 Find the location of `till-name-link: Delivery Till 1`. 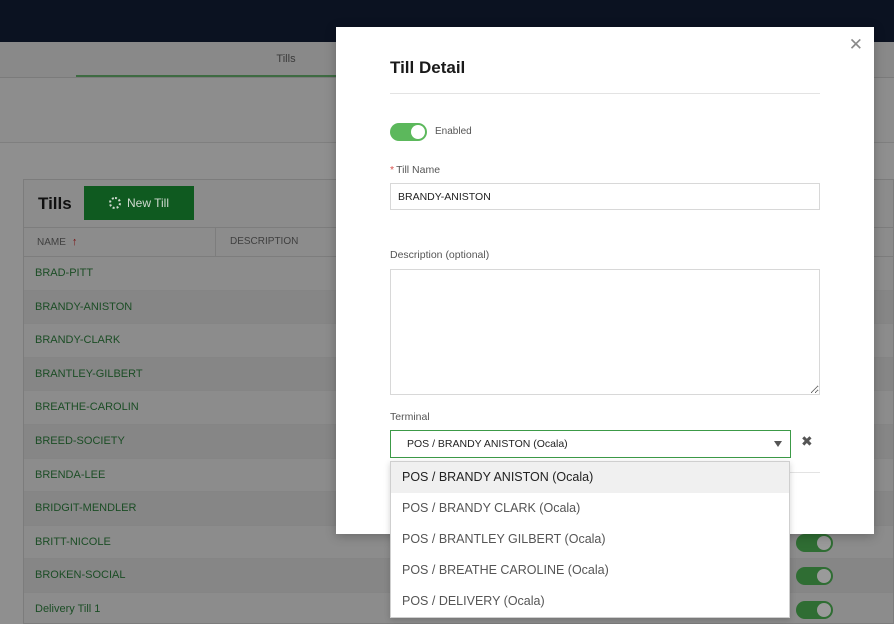

till-name-link: Delivery Till 1 is located at coordinates (67, 608).